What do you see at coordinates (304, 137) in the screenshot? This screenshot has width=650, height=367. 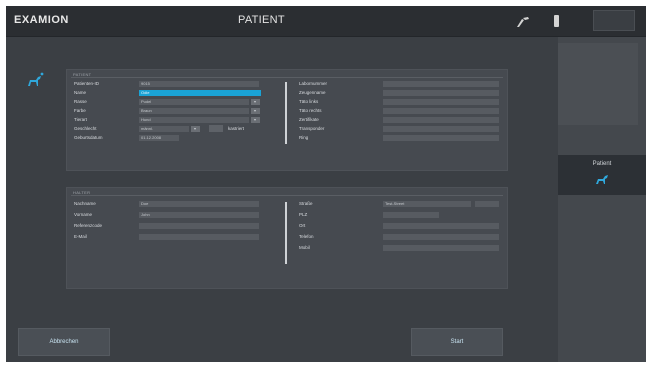 I see `label-ring: Ring` at bounding box center [304, 137].